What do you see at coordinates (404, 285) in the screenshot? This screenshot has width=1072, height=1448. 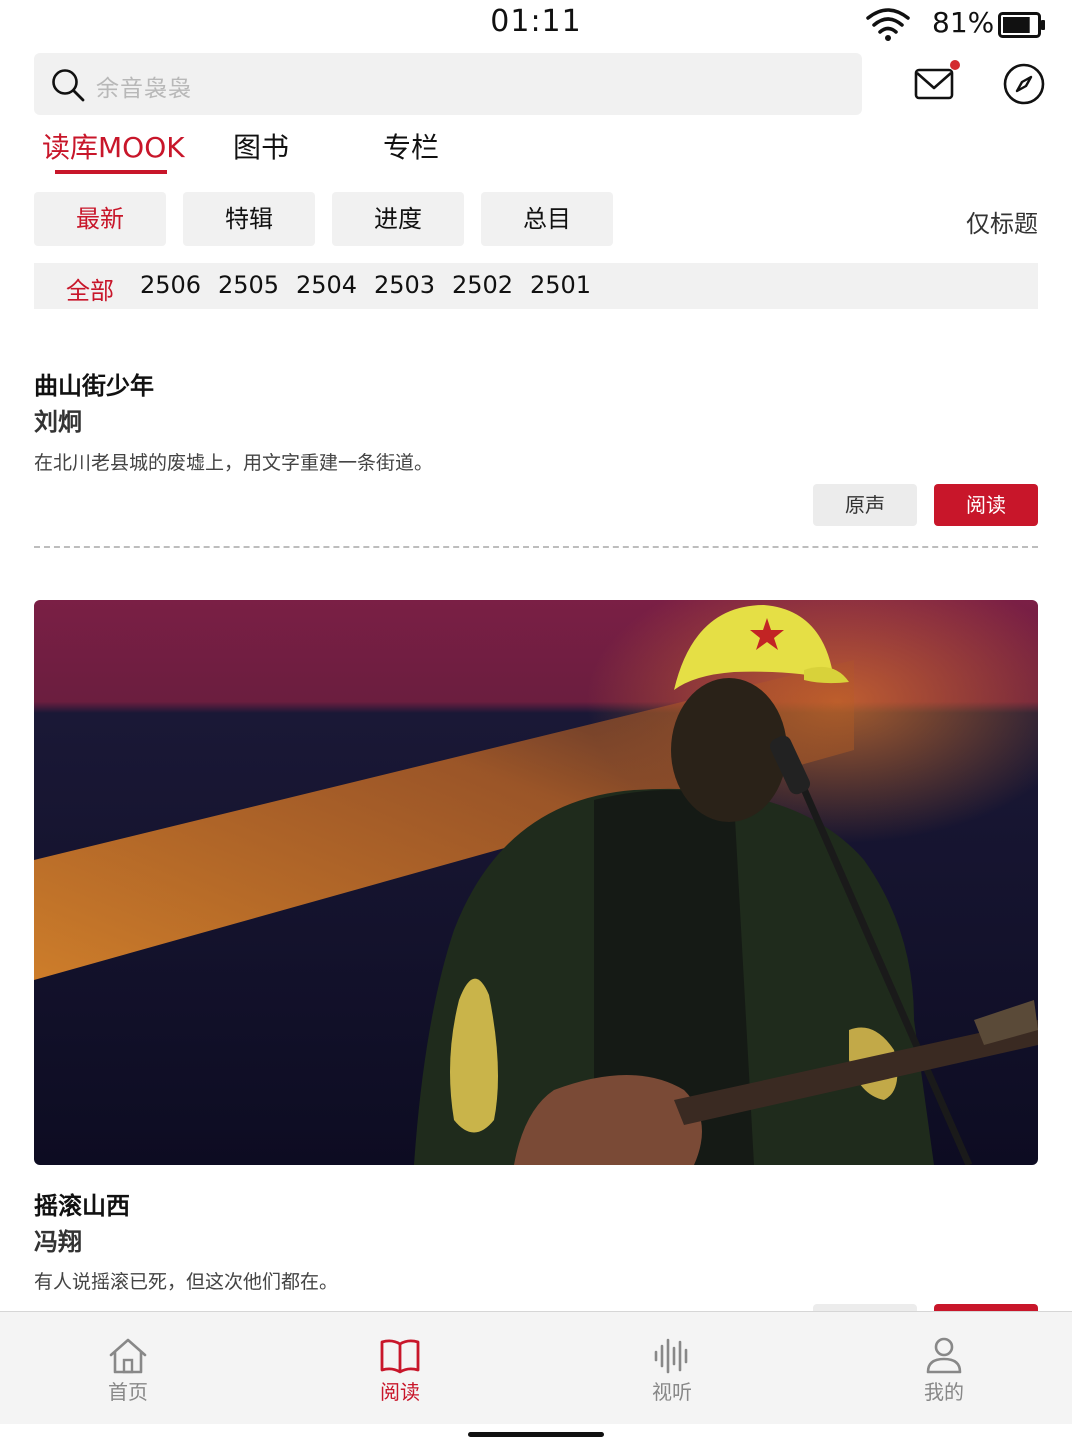 I see `issue-2503: 2503` at bounding box center [404, 285].